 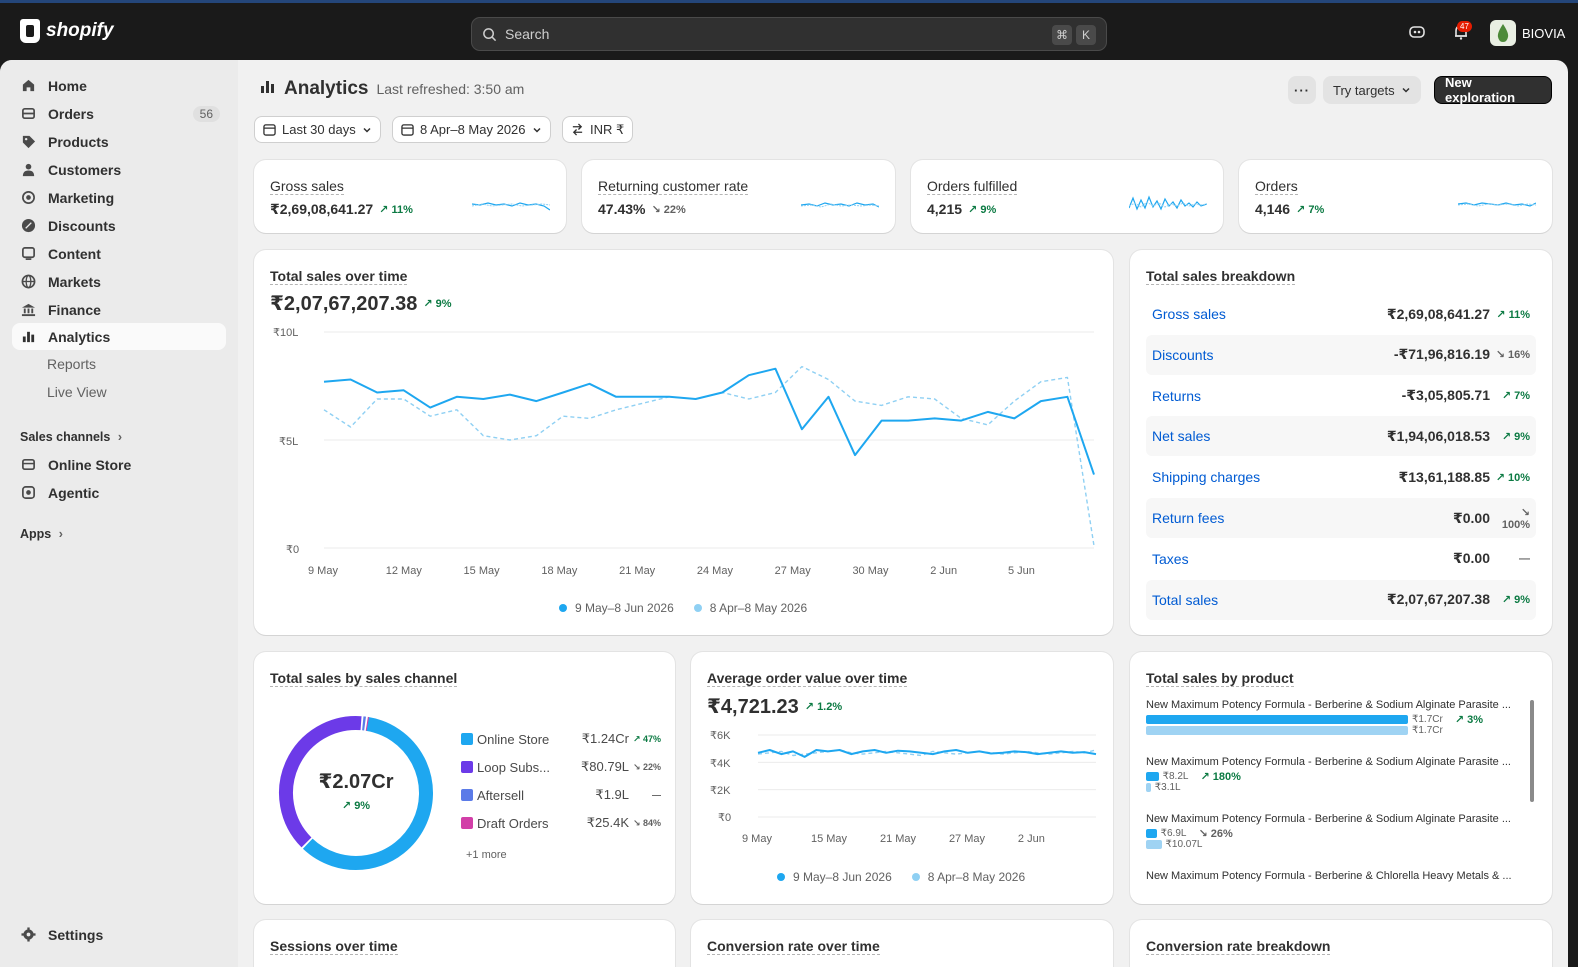 I want to click on kpi-card-orders-fulfilled: Orders fulfilled 4,215 ↗ 9%, so click(x=1067, y=196).